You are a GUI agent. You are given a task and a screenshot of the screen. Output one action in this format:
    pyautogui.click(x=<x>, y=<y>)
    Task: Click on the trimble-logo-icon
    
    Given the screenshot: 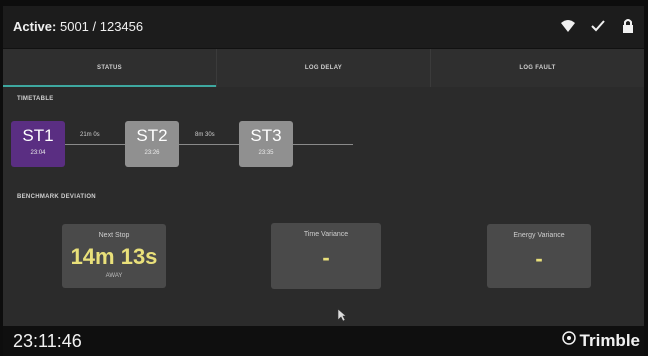 What is the action you would take?
    pyautogui.click(x=569, y=340)
    